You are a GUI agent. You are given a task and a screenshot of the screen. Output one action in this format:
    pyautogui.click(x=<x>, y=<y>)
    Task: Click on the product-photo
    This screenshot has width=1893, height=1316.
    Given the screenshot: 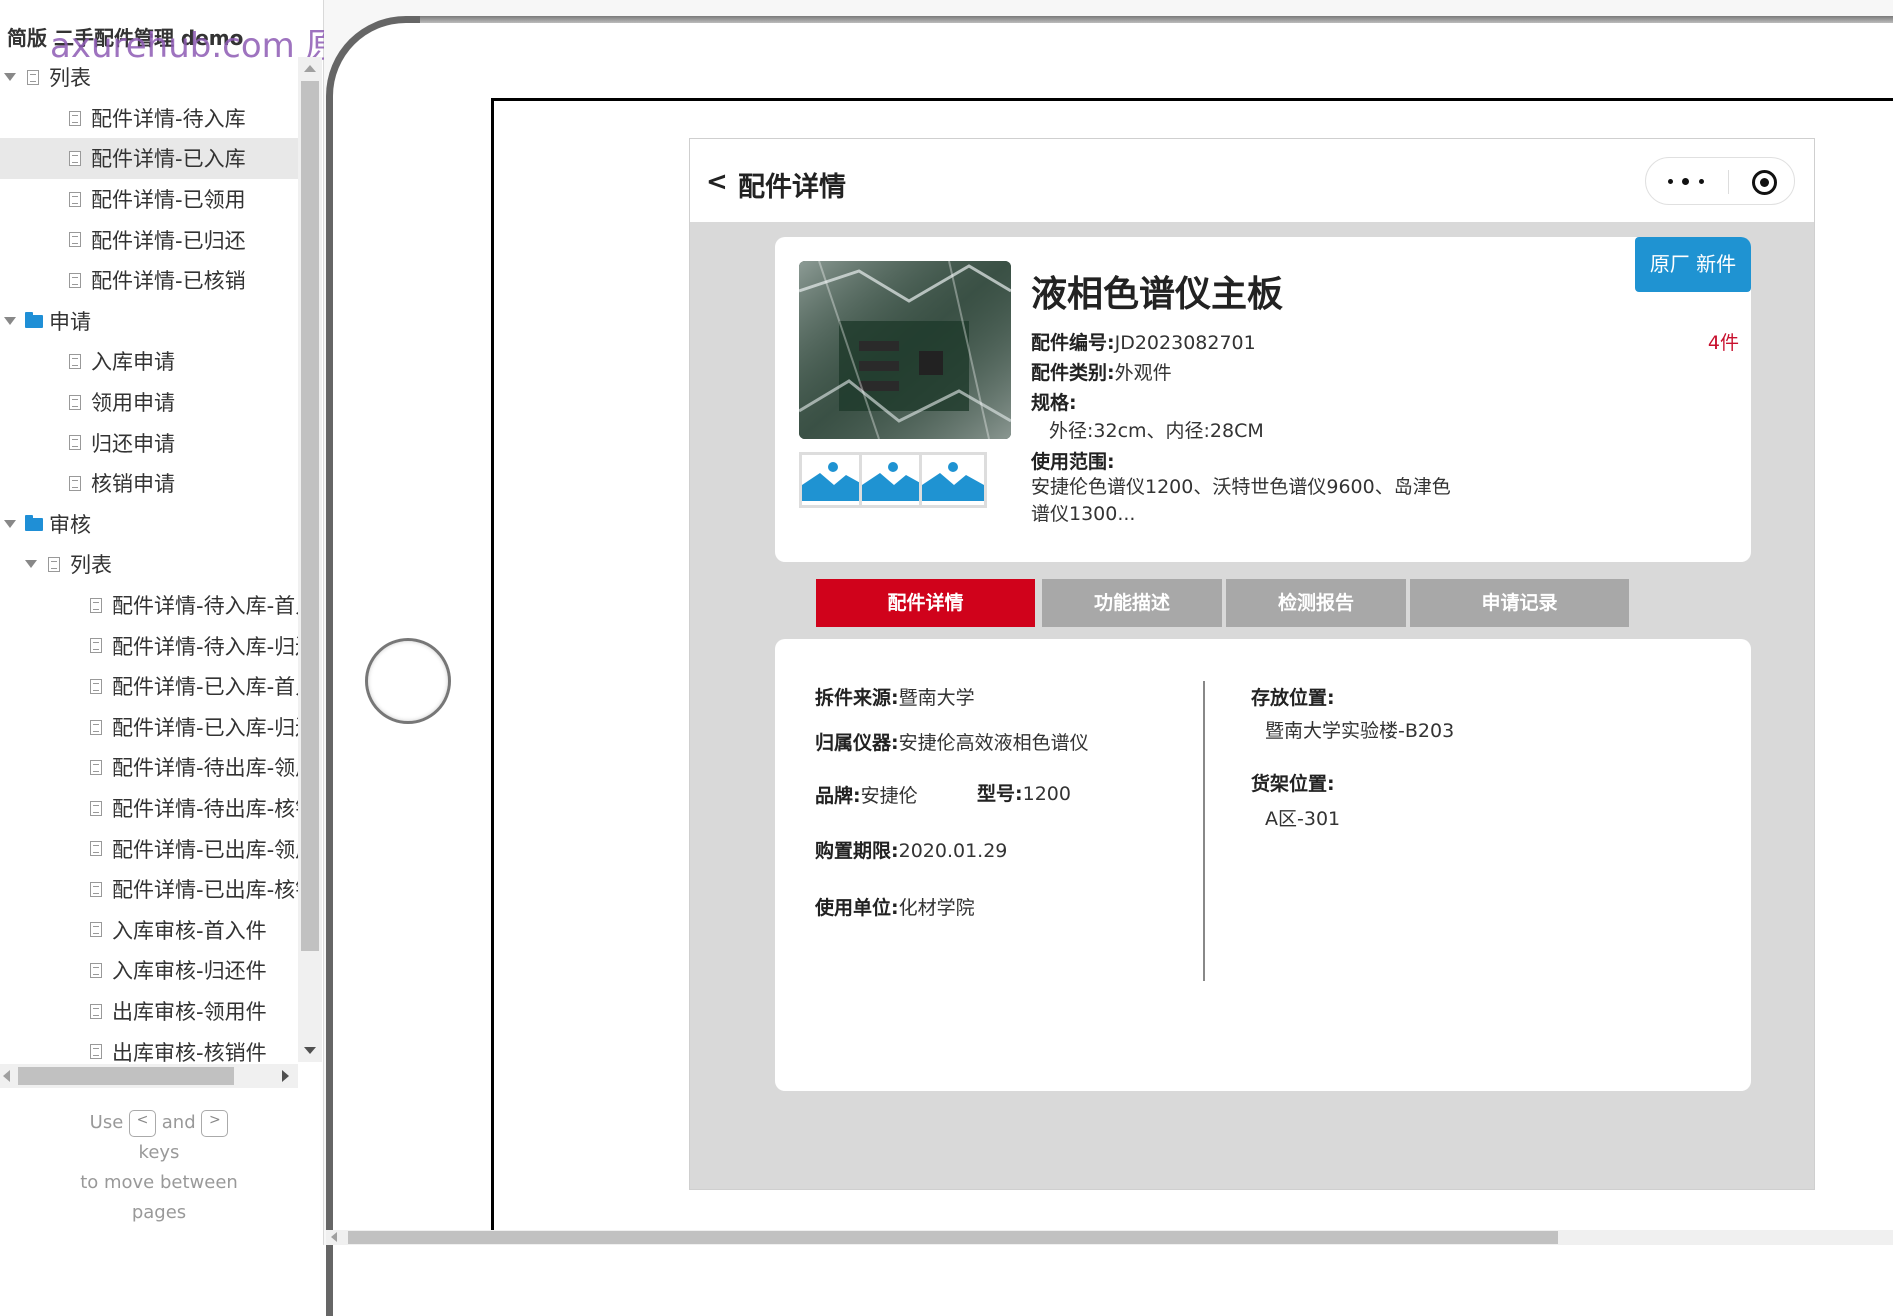 What is the action you would take?
    pyautogui.click(x=905, y=350)
    